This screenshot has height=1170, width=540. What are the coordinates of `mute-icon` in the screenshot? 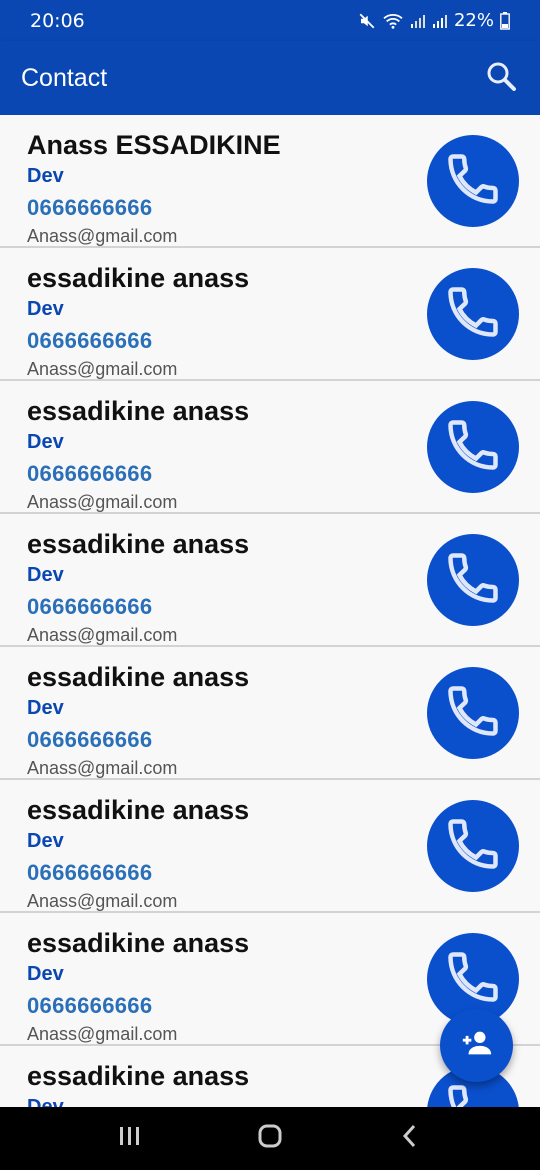 It's located at (367, 21).